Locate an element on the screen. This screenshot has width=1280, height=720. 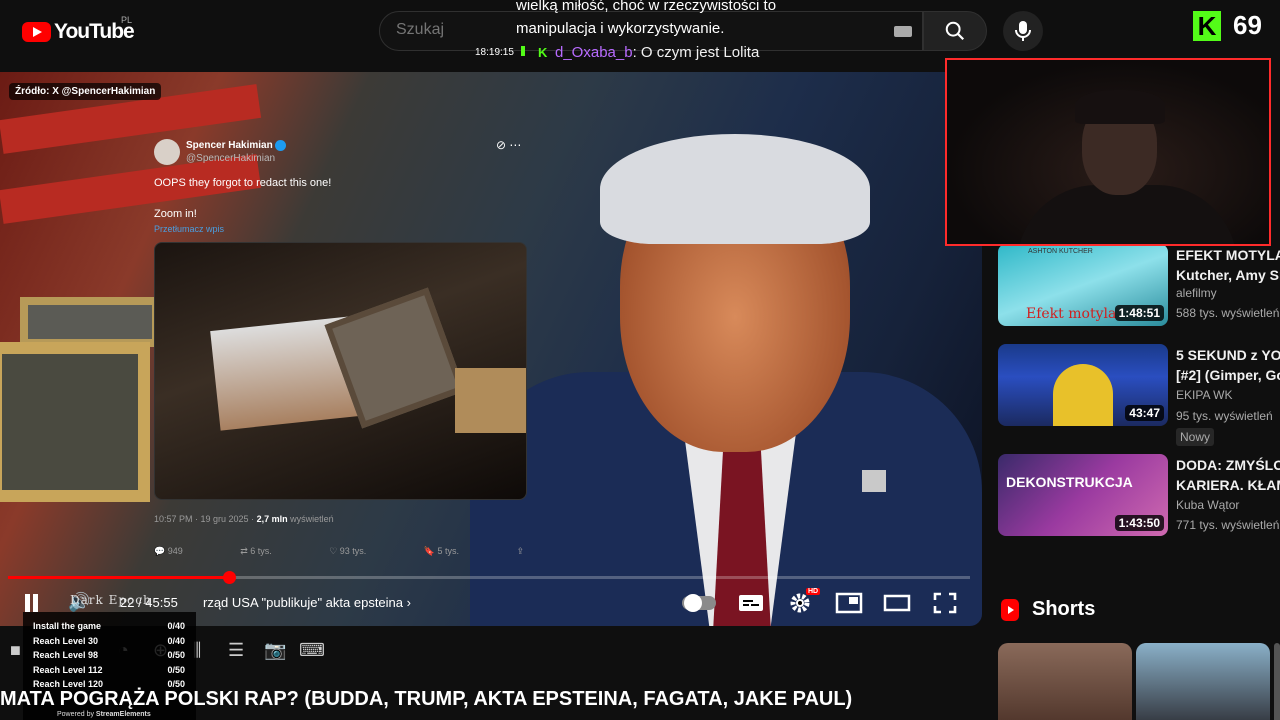
streamer-webcam is located at coordinates (1108, 152).